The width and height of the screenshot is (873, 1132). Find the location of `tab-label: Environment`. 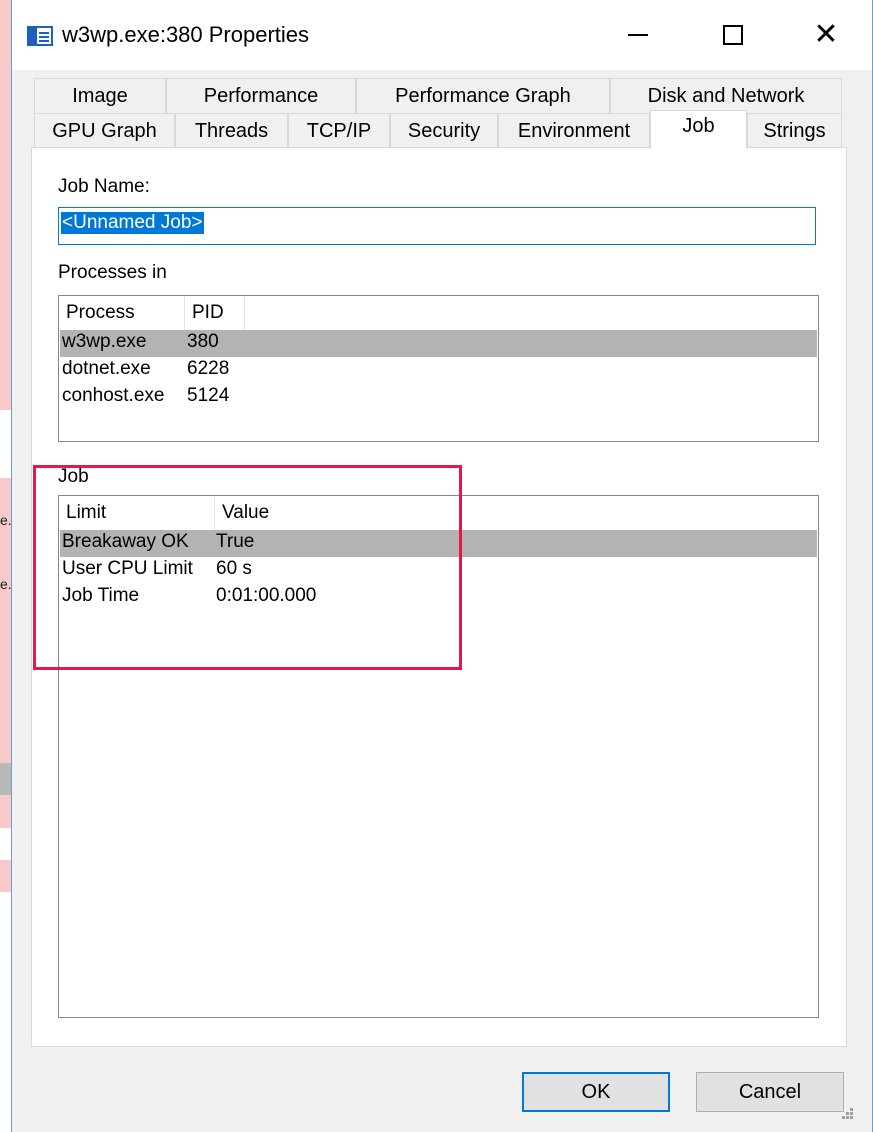

tab-label: Environment is located at coordinates (574, 130).